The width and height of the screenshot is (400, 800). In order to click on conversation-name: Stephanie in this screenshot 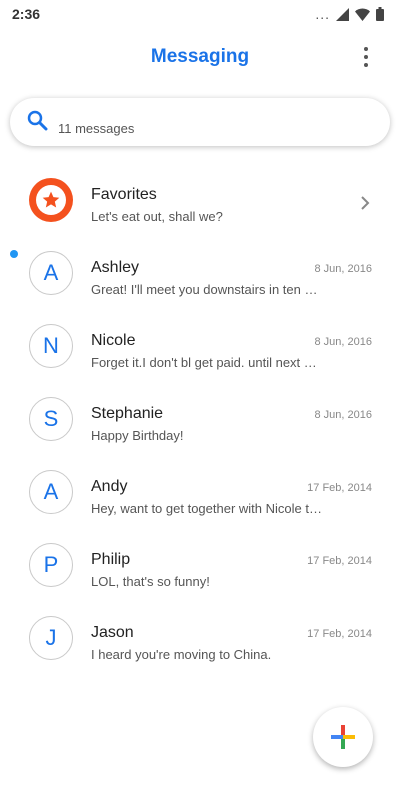, I will do `click(127, 413)`.